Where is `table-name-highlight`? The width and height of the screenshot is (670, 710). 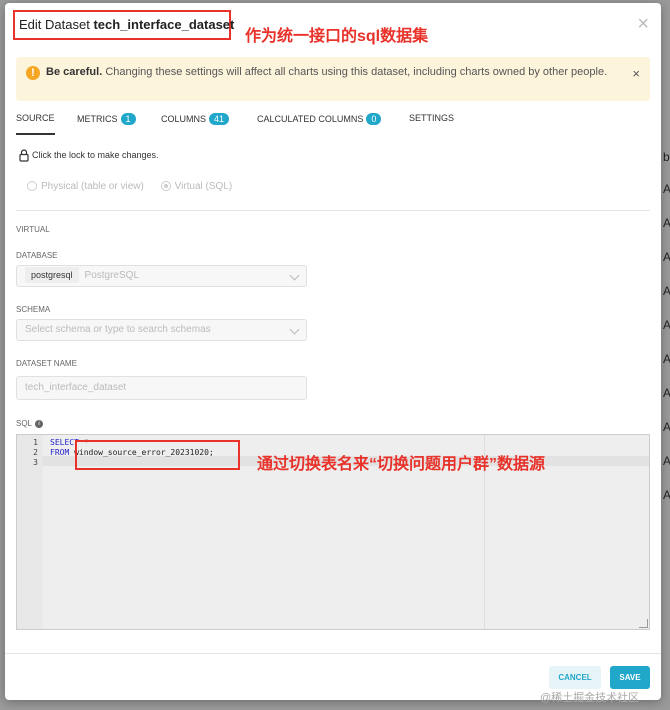 table-name-highlight is located at coordinates (157, 455).